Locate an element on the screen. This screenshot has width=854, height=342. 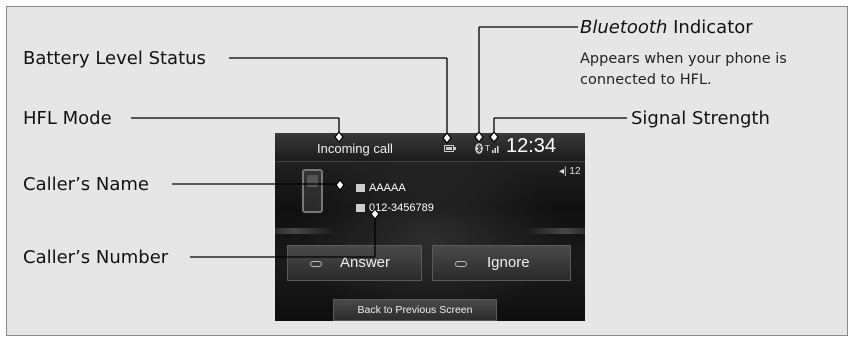
signal-marker is located at coordinates (494, 137).